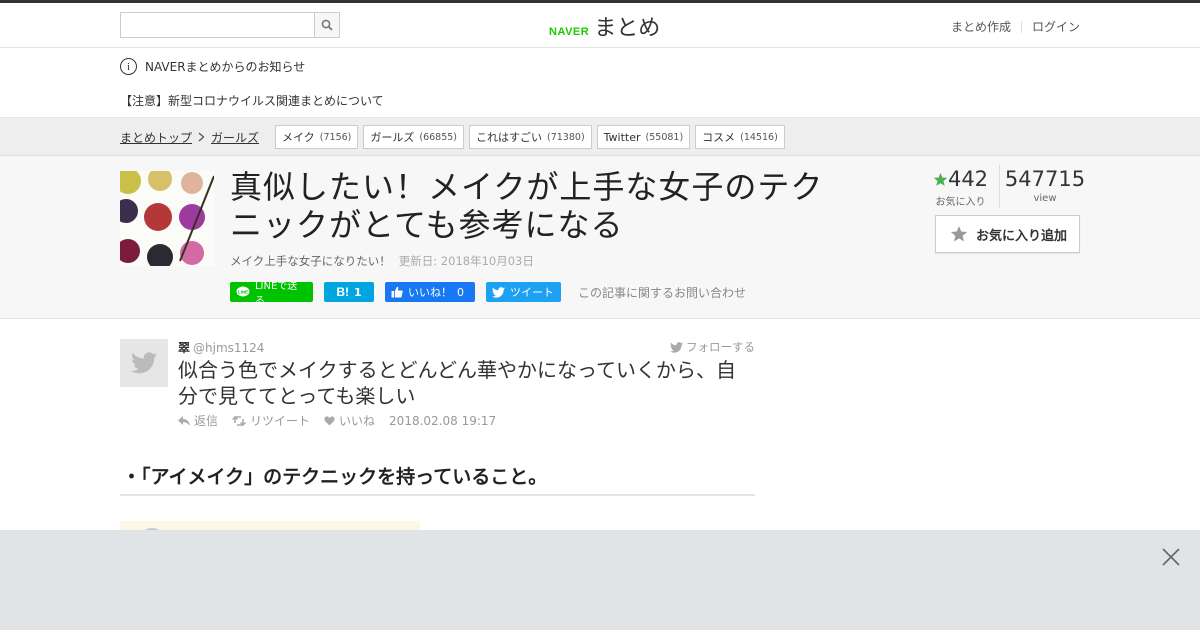  What do you see at coordinates (981, 26) in the screenshot?
I see `create-matome-link: まとめ作成` at bounding box center [981, 26].